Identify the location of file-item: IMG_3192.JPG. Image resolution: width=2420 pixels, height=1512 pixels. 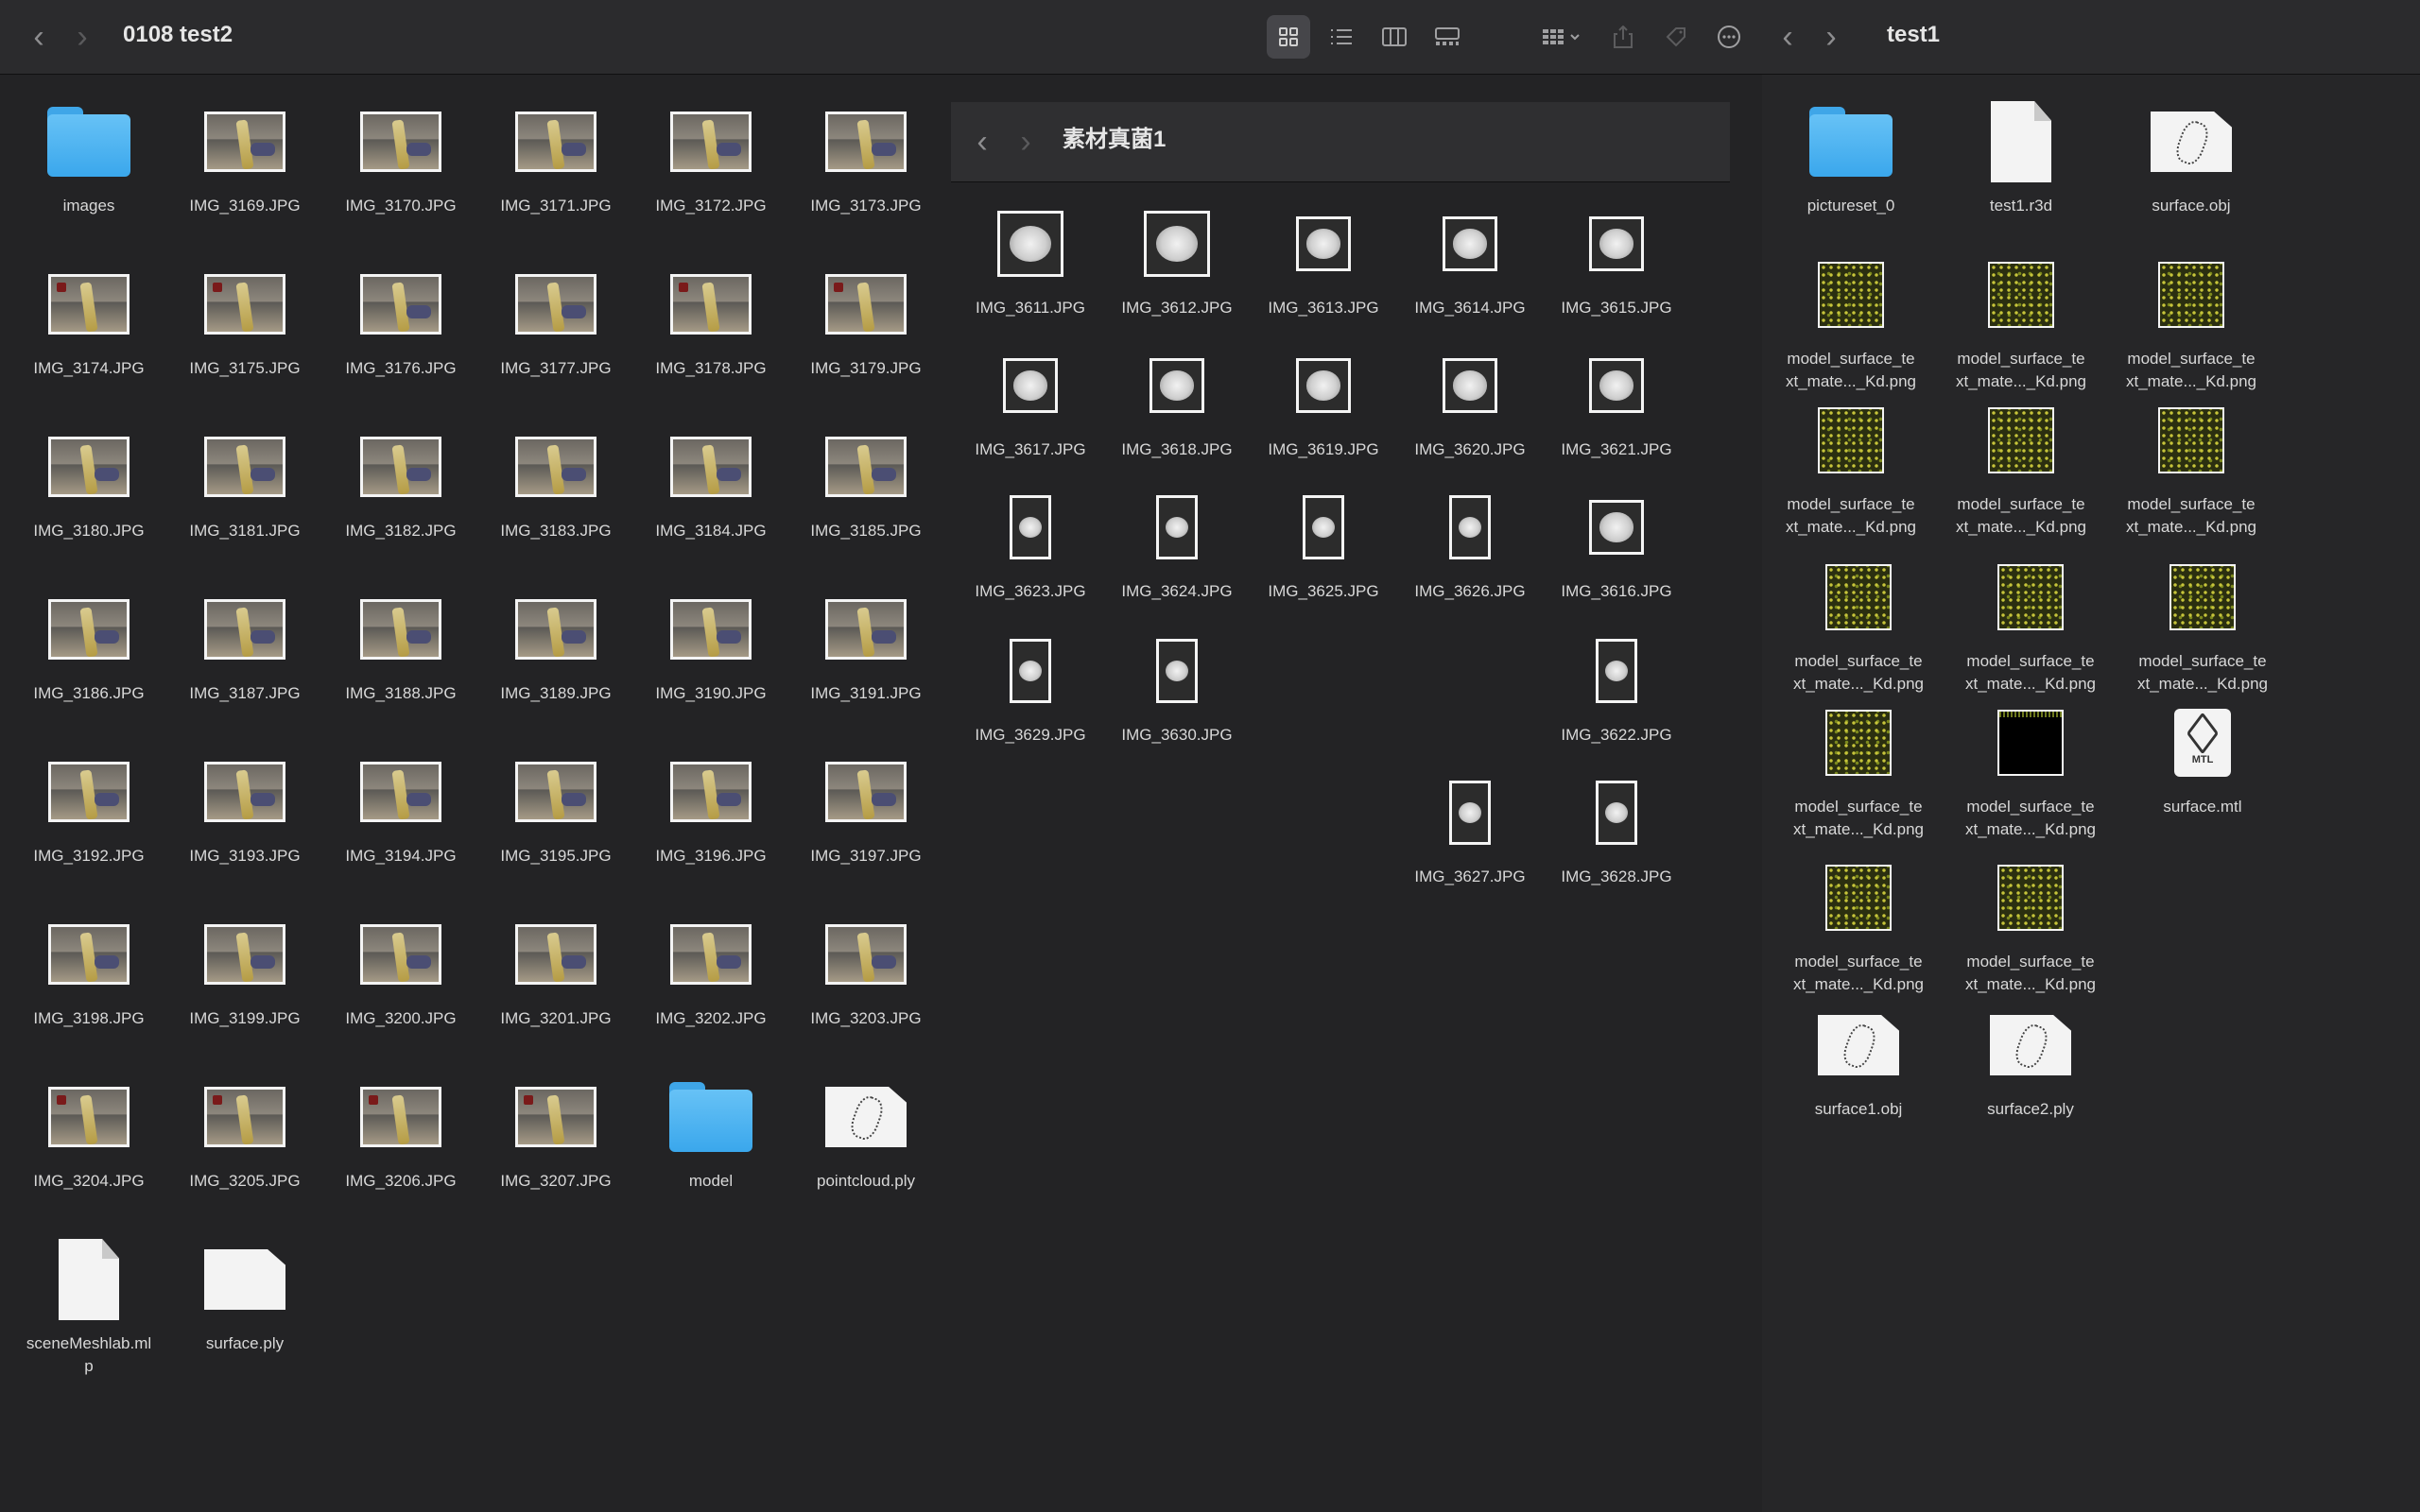
(88, 806).